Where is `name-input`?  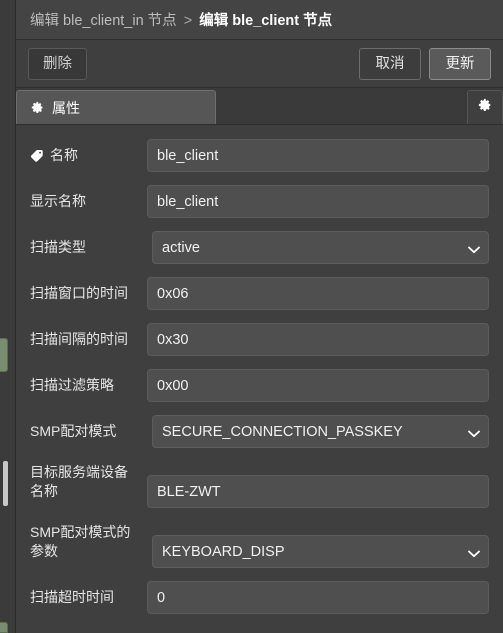
name-input is located at coordinates (318, 155).